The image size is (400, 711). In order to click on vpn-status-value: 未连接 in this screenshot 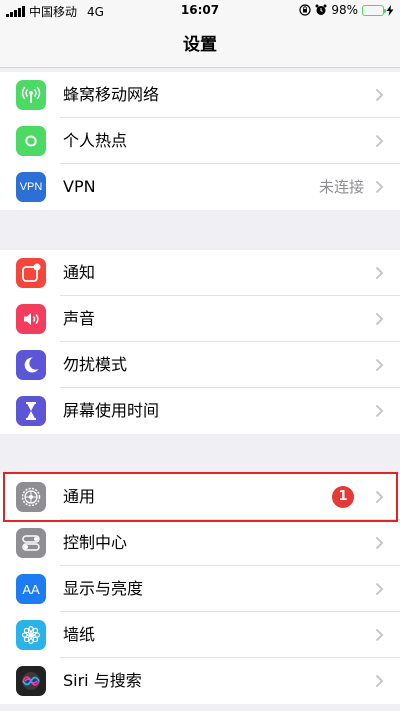, I will do `click(341, 187)`.